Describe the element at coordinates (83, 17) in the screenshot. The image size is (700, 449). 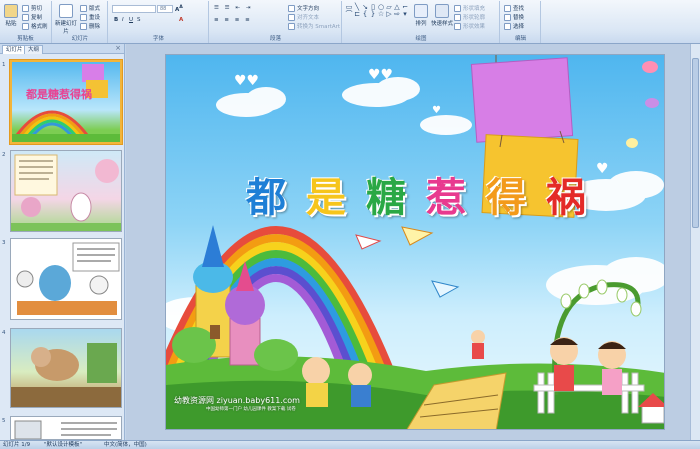
I see `reset-icon` at that location.